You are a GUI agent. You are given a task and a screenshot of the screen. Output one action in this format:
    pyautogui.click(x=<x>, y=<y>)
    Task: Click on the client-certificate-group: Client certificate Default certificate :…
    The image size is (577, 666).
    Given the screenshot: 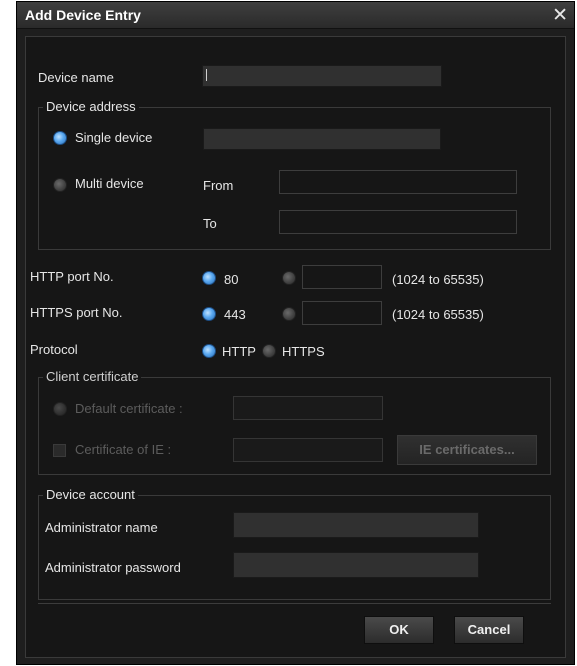 What is the action you would take?
    pyautogui.click(x=294, y=422)
    